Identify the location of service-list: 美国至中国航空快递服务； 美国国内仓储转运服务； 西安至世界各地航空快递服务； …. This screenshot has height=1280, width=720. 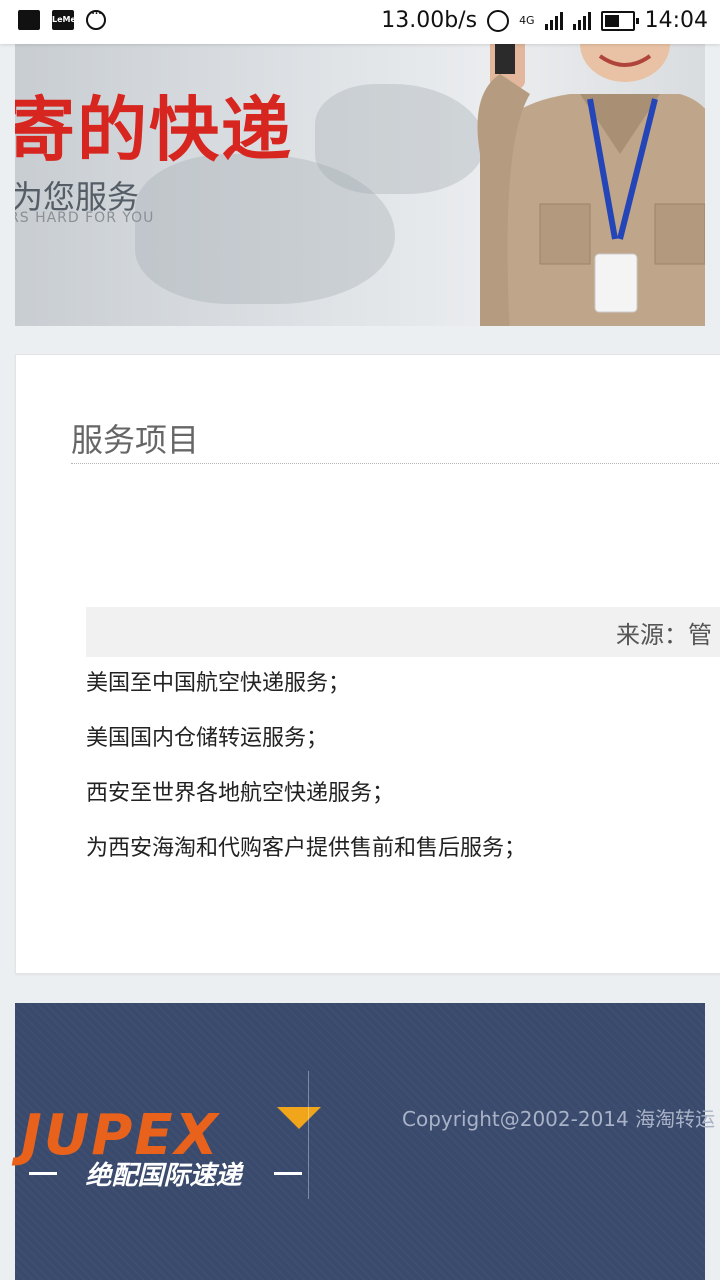
(306, 768).